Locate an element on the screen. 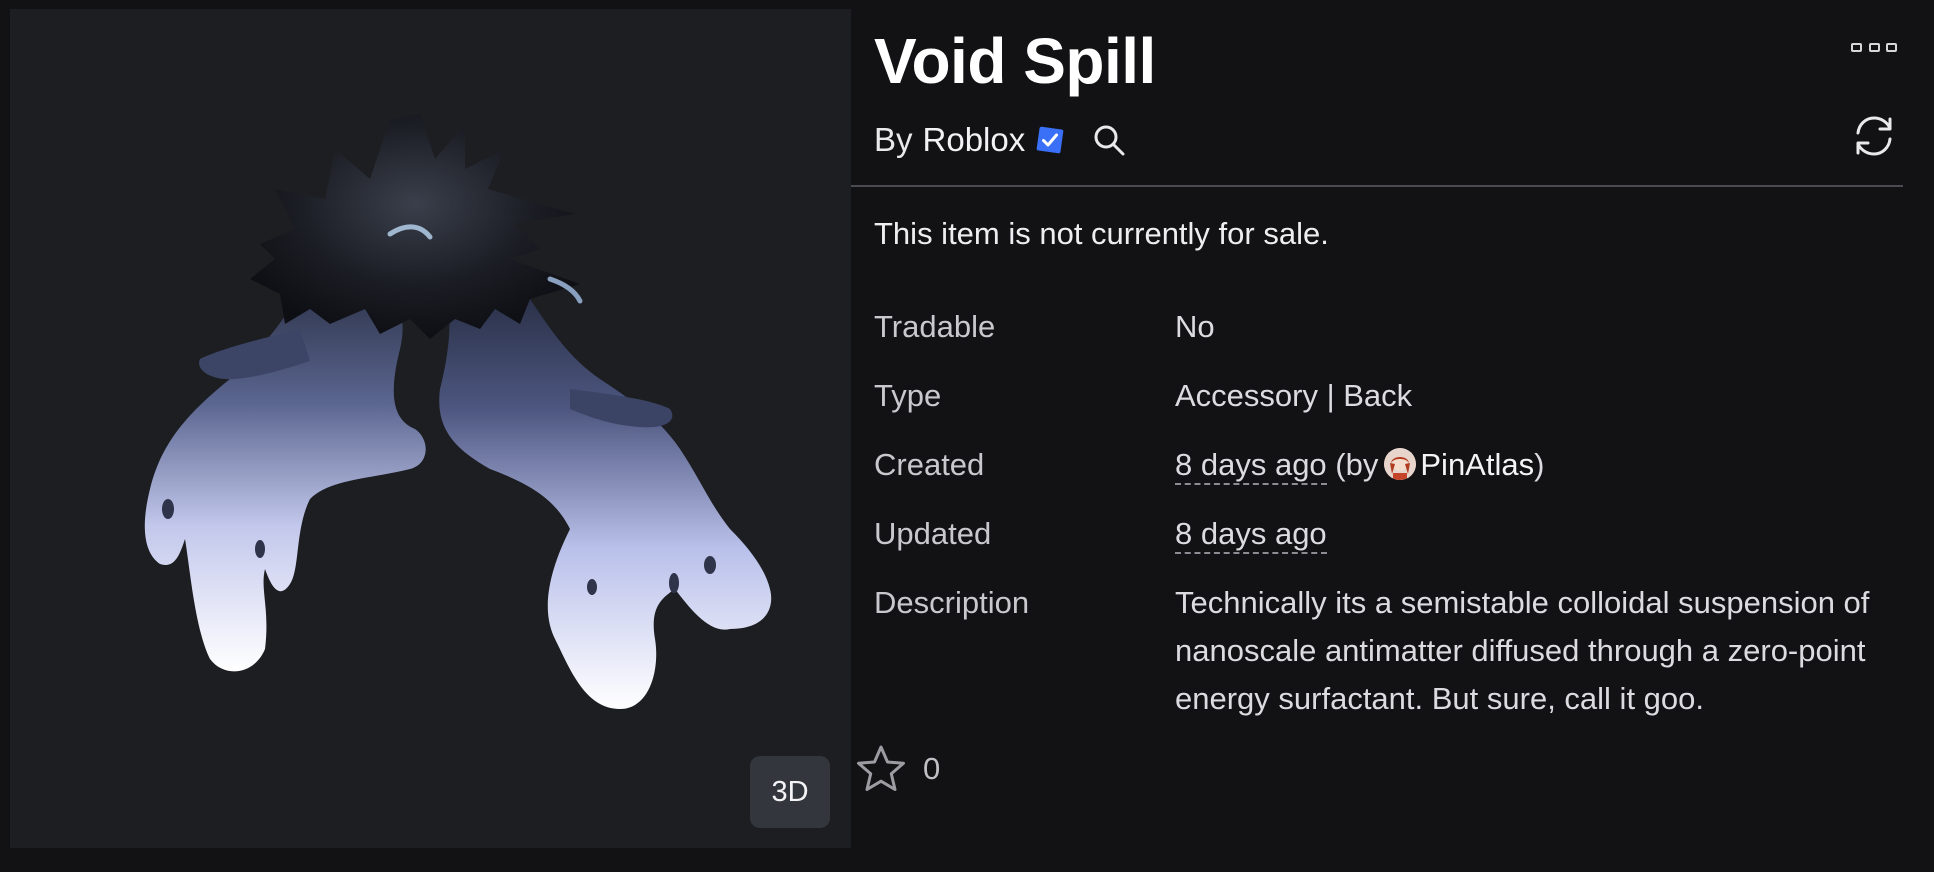 This screenshot has height=872, width=1934. type-label: Type is located at coordinates (908, 395).